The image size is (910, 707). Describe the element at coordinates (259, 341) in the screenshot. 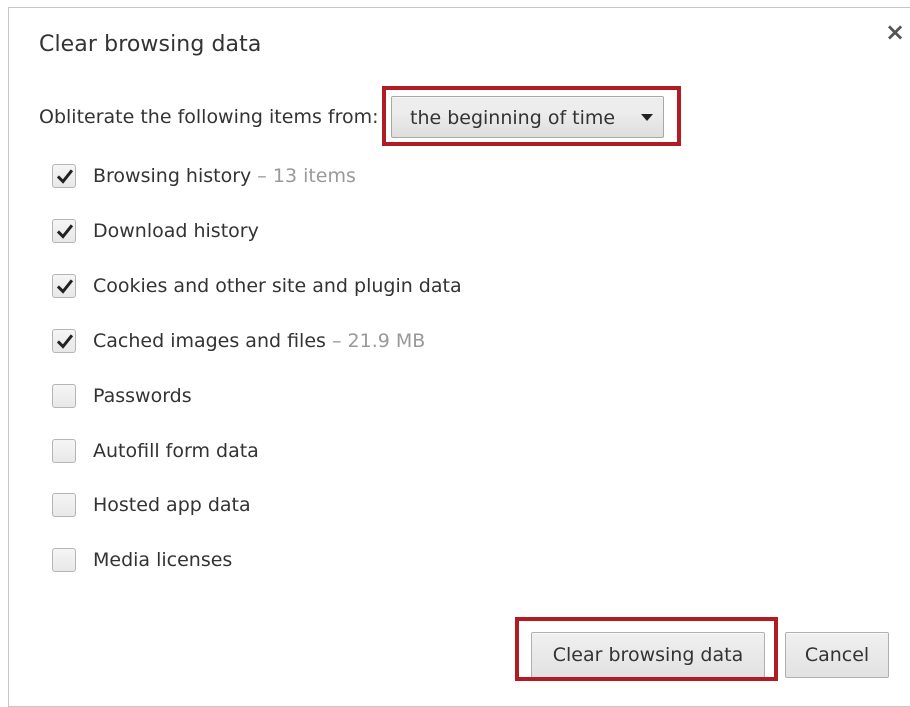

I see `option-label: Cached images and files – 21.9 MB` at that location.